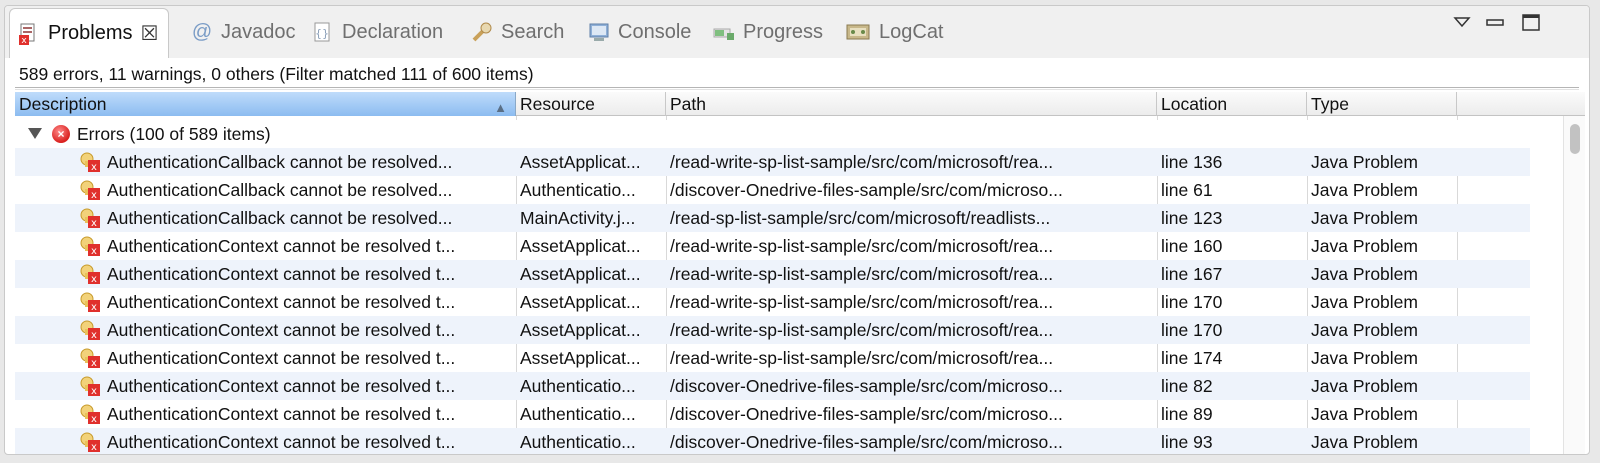 The image size is (1600, 463). What do you see at coordinates (500, 107) in the screenshot?
I see `sort-ascending-icon: ▲` at bounding box center [500, 107].